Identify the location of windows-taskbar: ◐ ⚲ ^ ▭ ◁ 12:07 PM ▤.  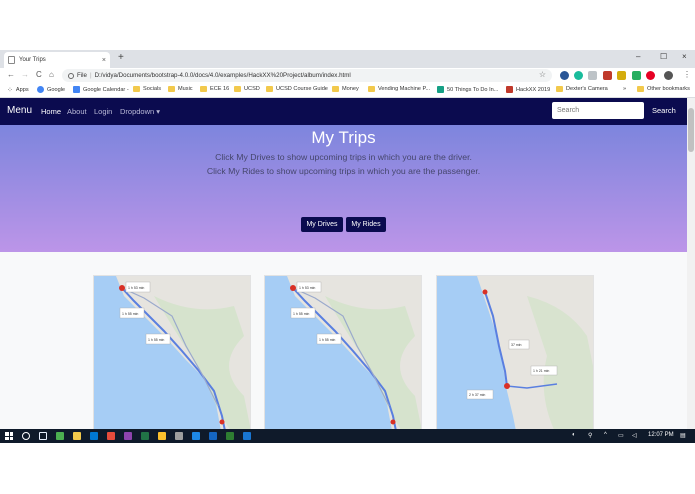
(347, 436).